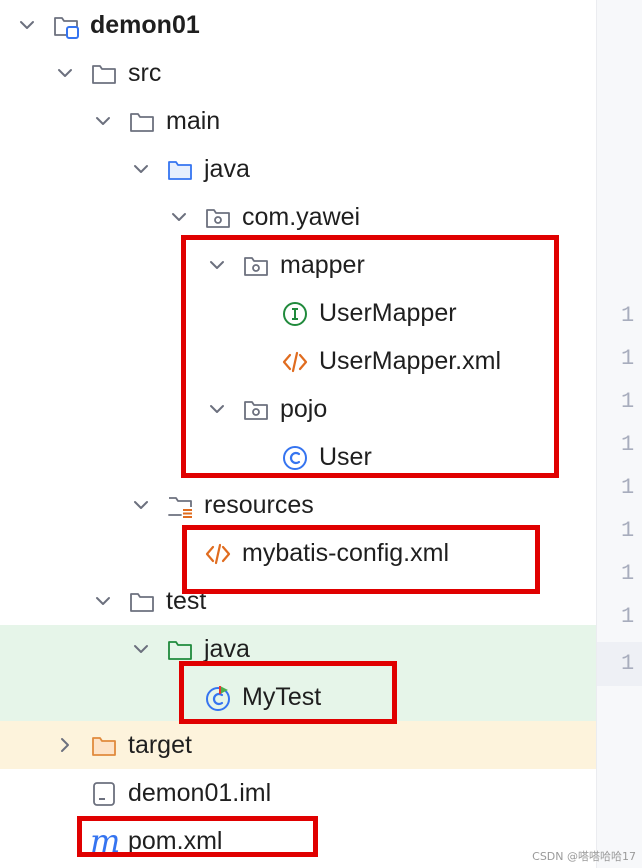 The height and width of the screenshot is (868, 642). I want to click on tree-item-resources: resources, so click(298, 505).